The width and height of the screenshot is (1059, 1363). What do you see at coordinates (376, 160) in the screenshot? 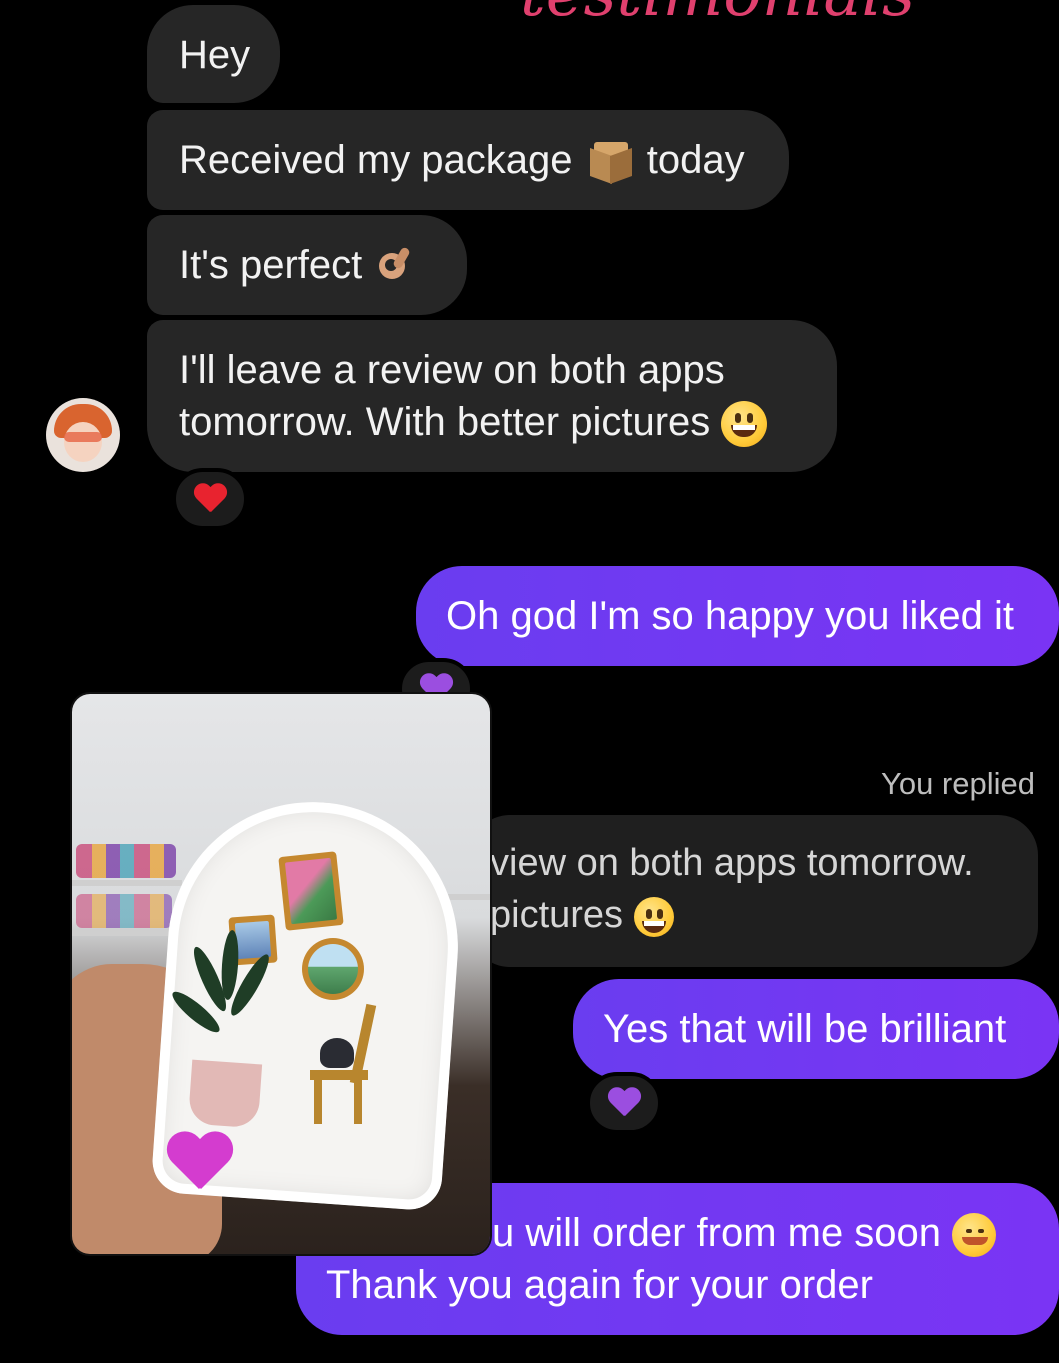
I see `message-text: Received my package` at bounding box center [376, 160].